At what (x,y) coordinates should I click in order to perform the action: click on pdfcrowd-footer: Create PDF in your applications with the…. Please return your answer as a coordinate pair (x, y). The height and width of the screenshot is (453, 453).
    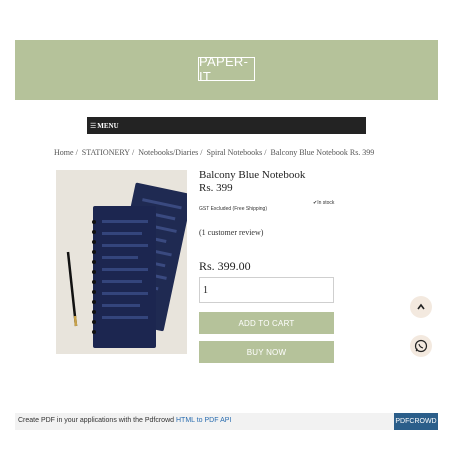
    Looking at the image, I should click on (226, 421).